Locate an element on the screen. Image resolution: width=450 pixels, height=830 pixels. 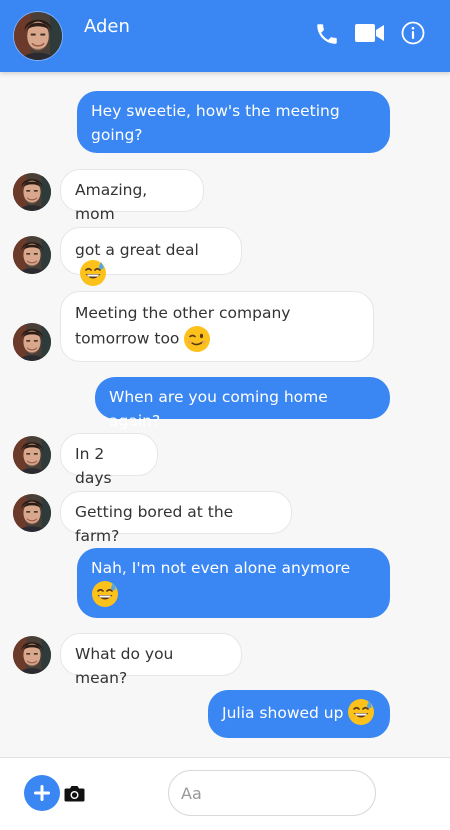
message-text: Nah, I'm not even alone anymore is located at coordinates (221, 568).